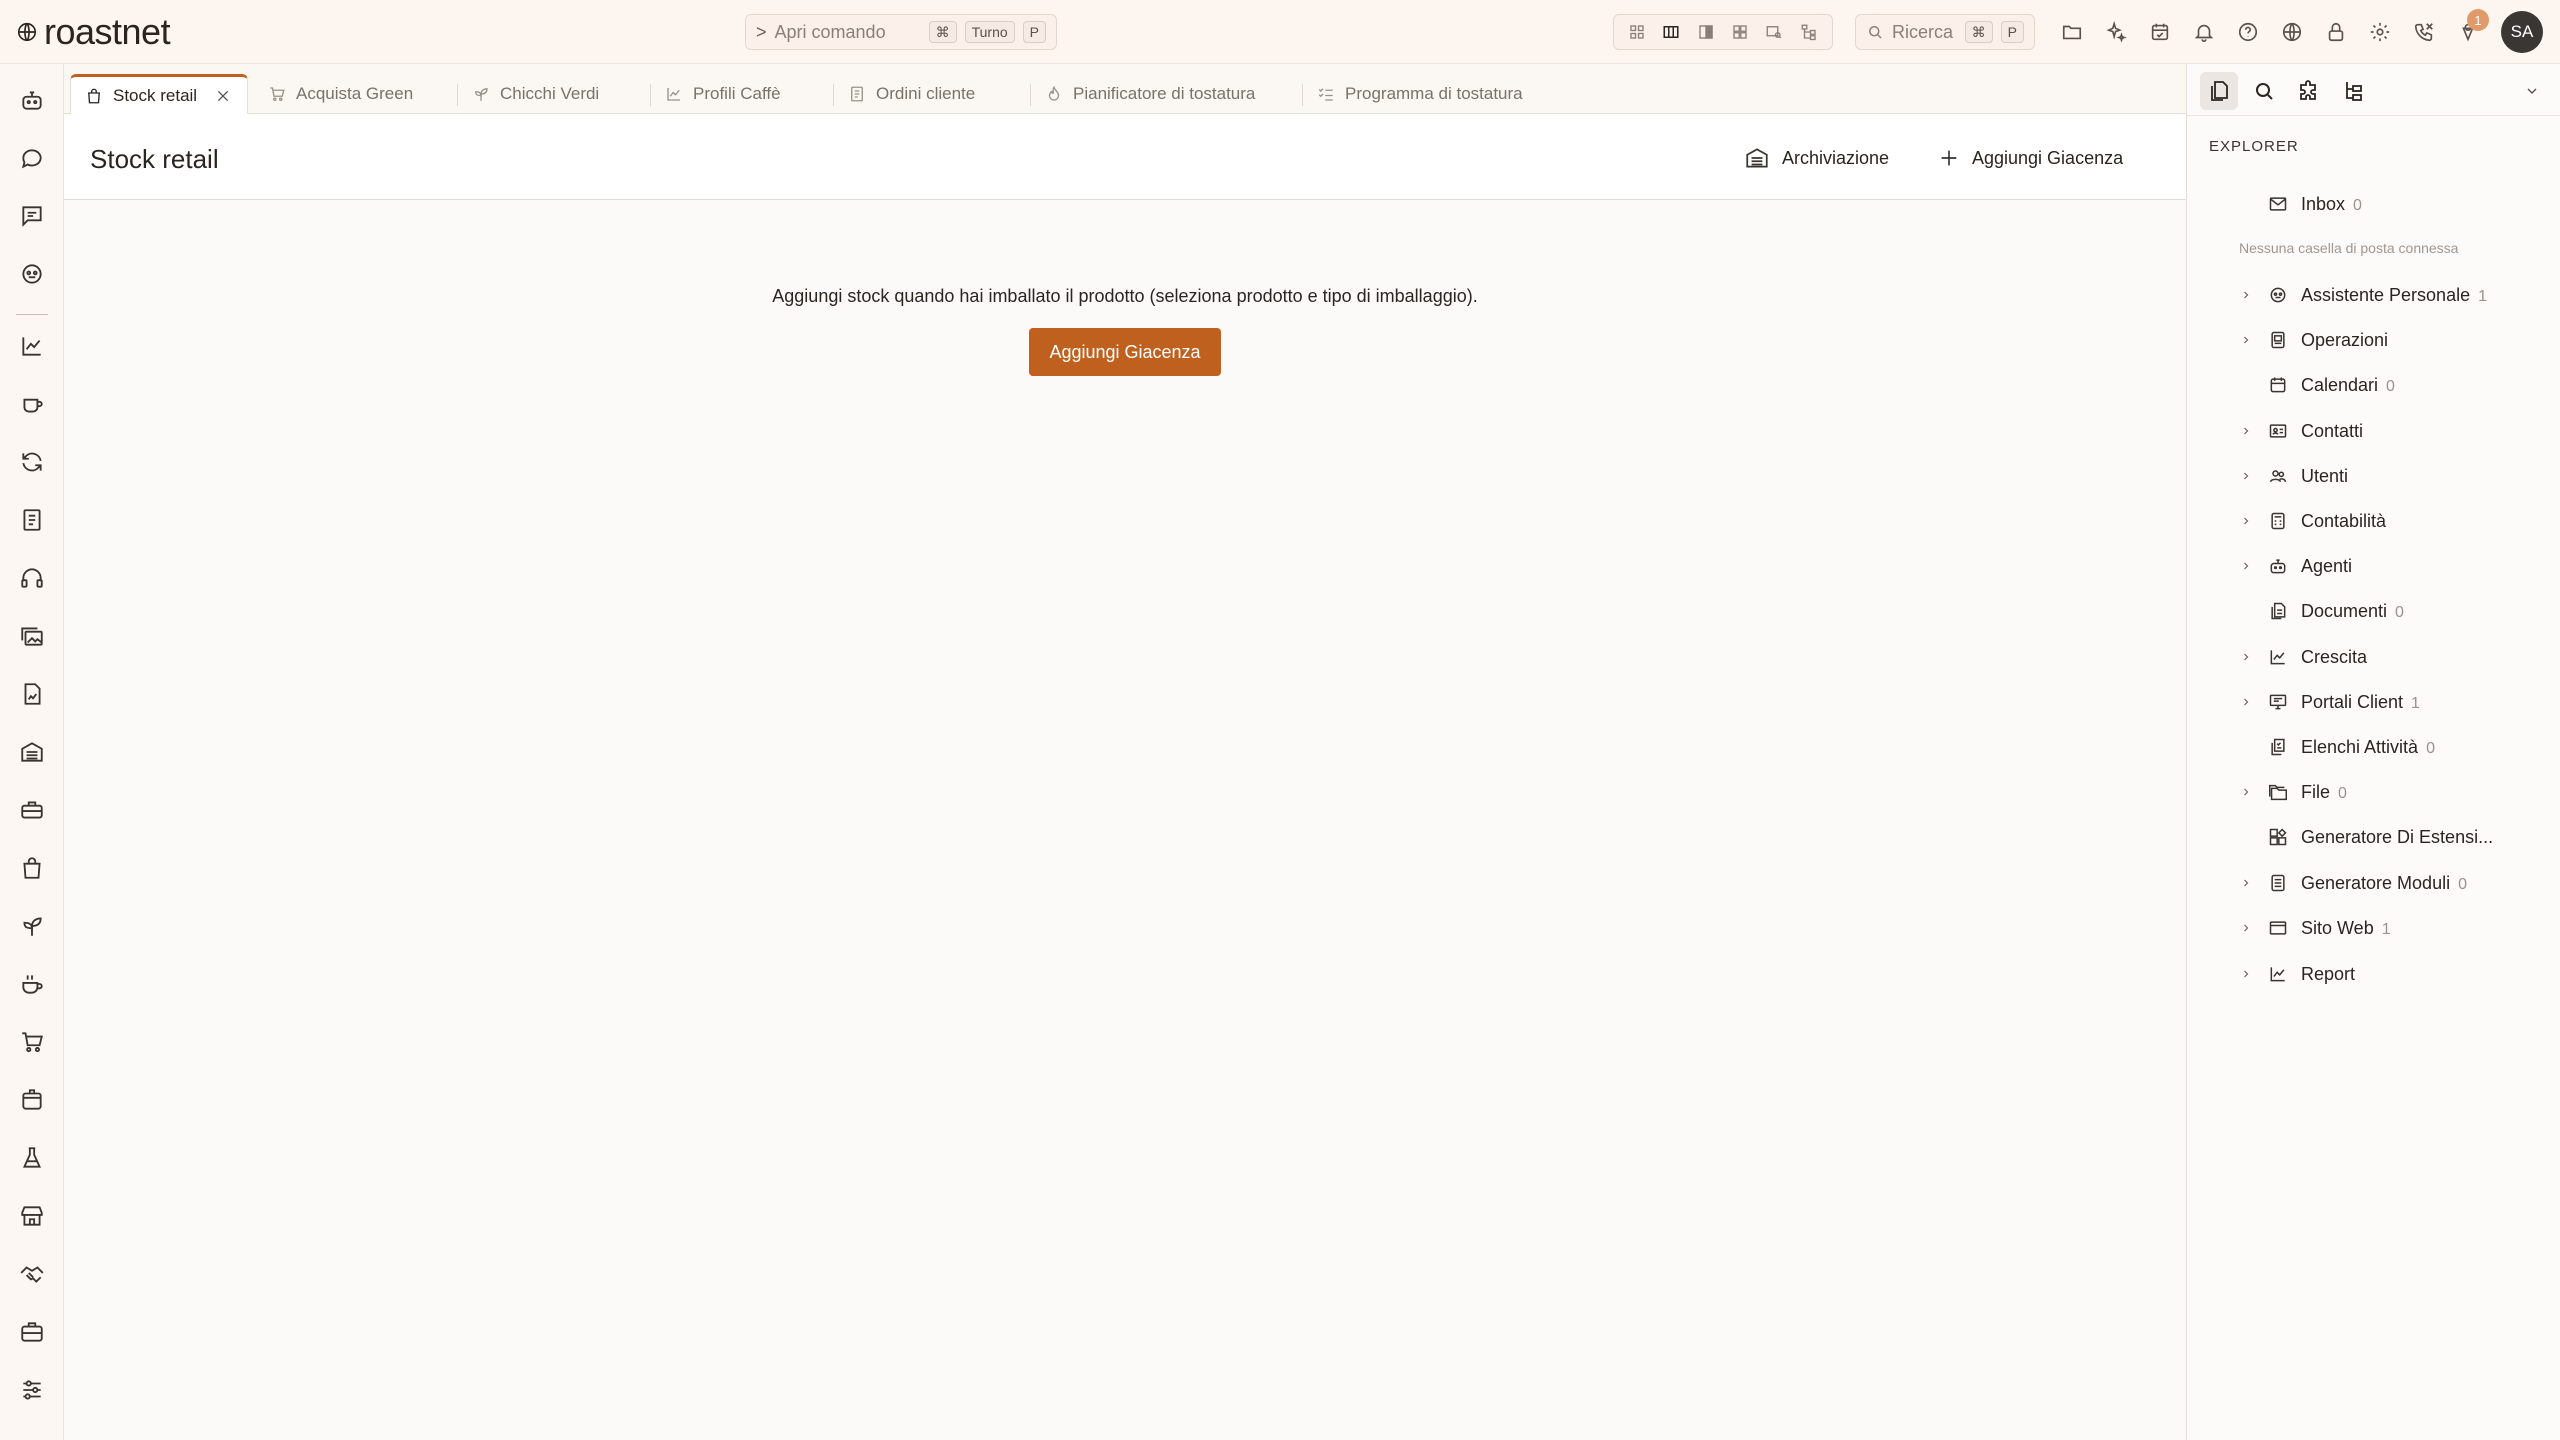 The width and height of the screenshot is (2560, 1440). Describe the element at coordinates (2532, 91) in the screenshot. I see `chevron-down-icon` at that location.